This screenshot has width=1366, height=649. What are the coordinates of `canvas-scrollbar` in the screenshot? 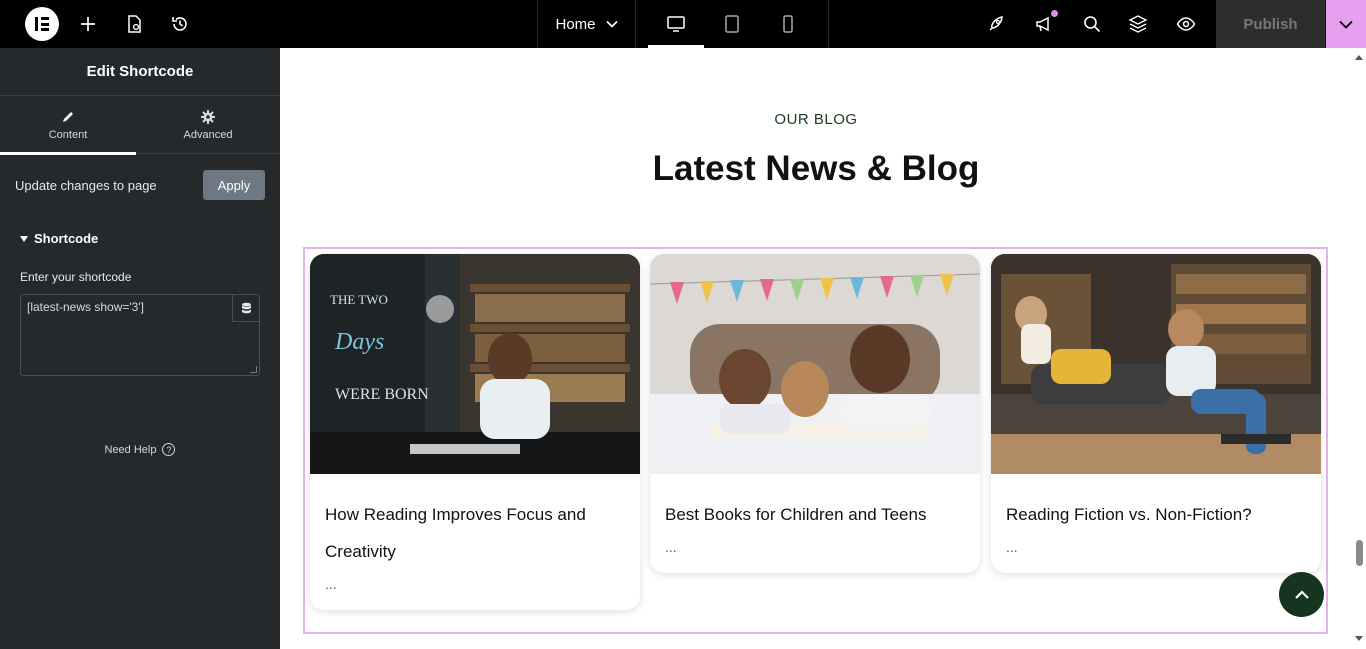 It's located at (1359, 348).